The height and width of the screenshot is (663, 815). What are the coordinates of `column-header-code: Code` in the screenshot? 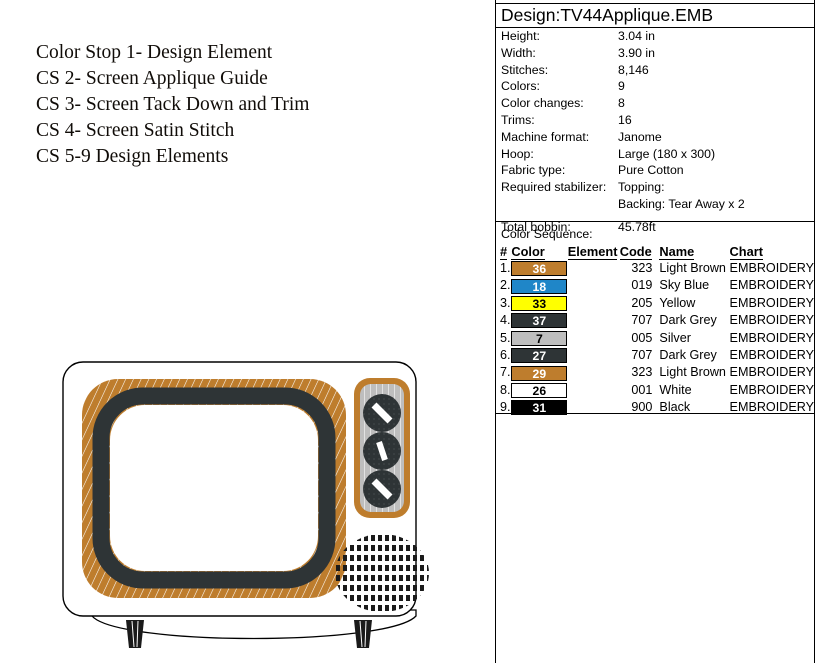 It's located at (635, 252).